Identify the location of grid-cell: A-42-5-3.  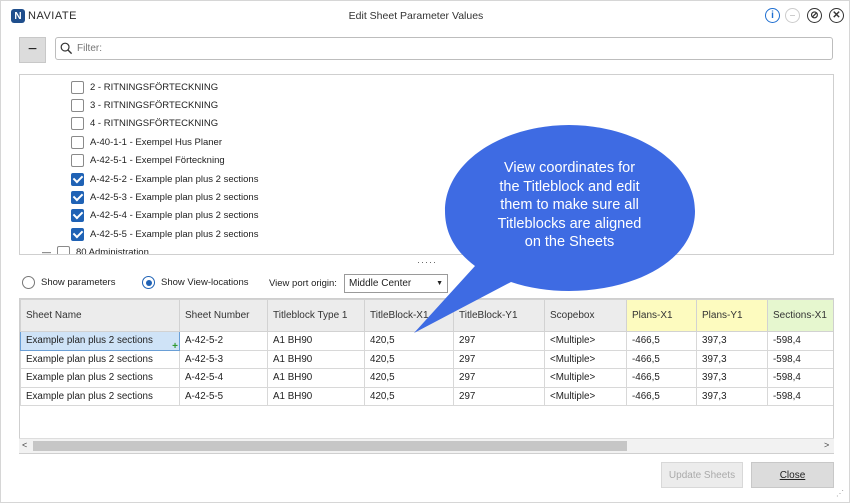
(223, 359).